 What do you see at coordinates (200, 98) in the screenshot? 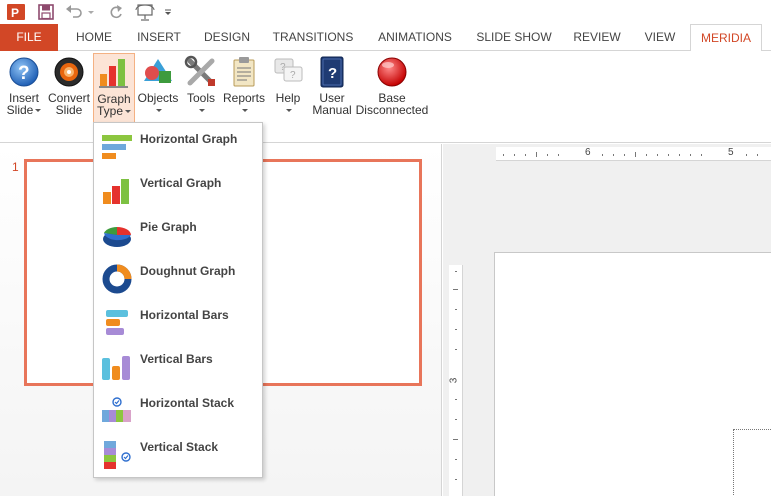
I see `tools-label: Tools` at bounding box center [200, 98].